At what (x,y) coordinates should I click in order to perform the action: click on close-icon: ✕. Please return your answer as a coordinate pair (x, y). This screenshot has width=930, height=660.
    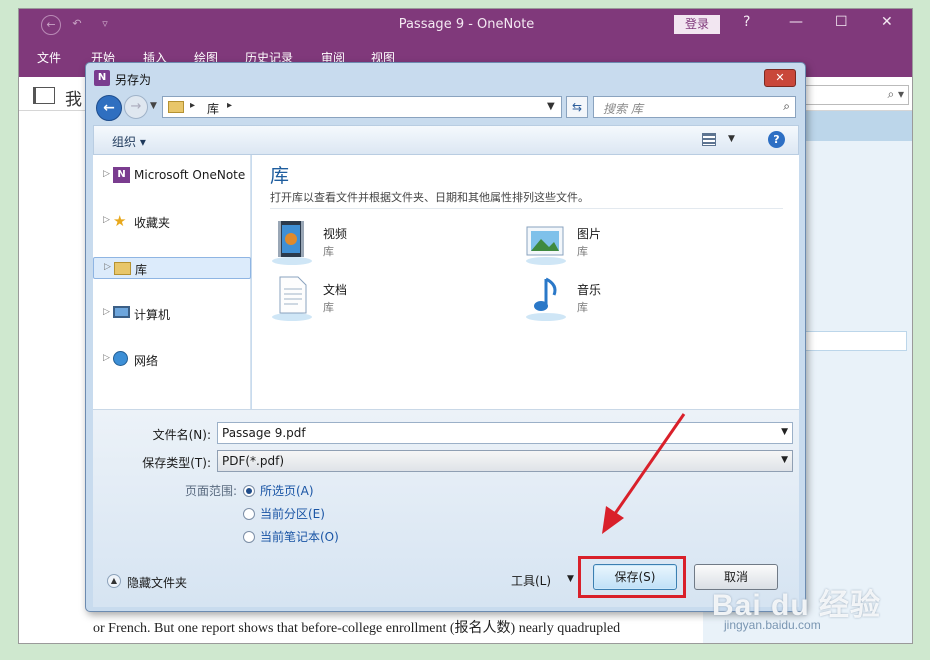
    Looking at the image, I should click on (887, 22).